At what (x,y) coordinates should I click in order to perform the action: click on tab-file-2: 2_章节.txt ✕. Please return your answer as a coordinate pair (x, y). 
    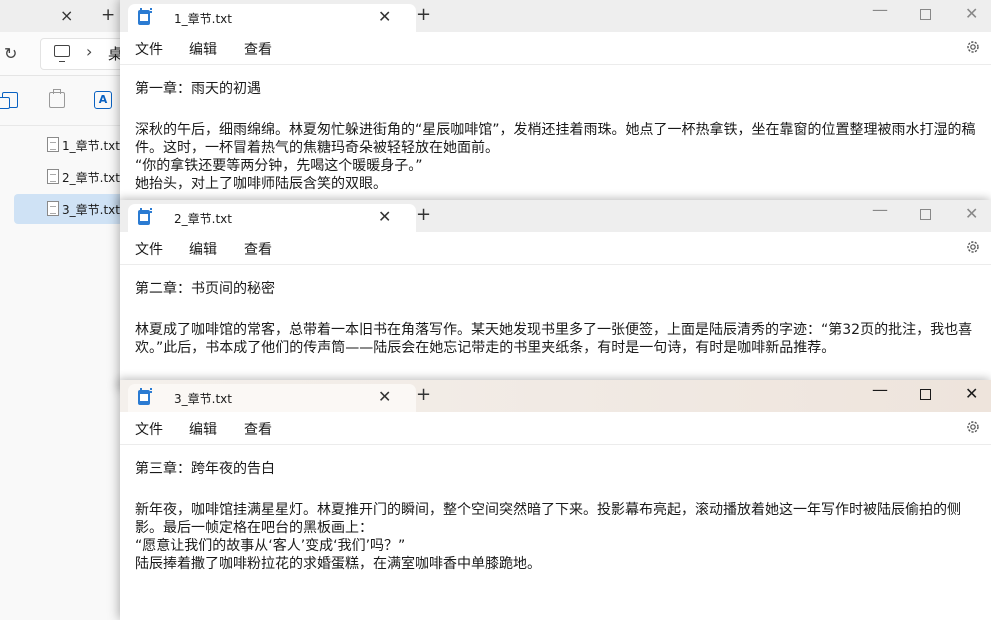
    Looking at the image, I should click on (272, 218).